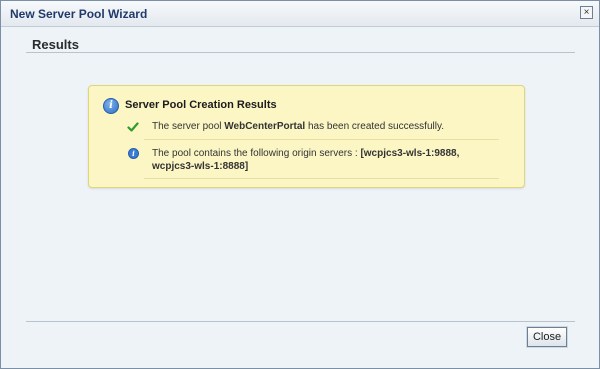 This screenshot has width=600, height=369. What do you see at coordinates (586, 12) in the screenshot?
I see `close-icon: ×` at bounding box center [586, 12].